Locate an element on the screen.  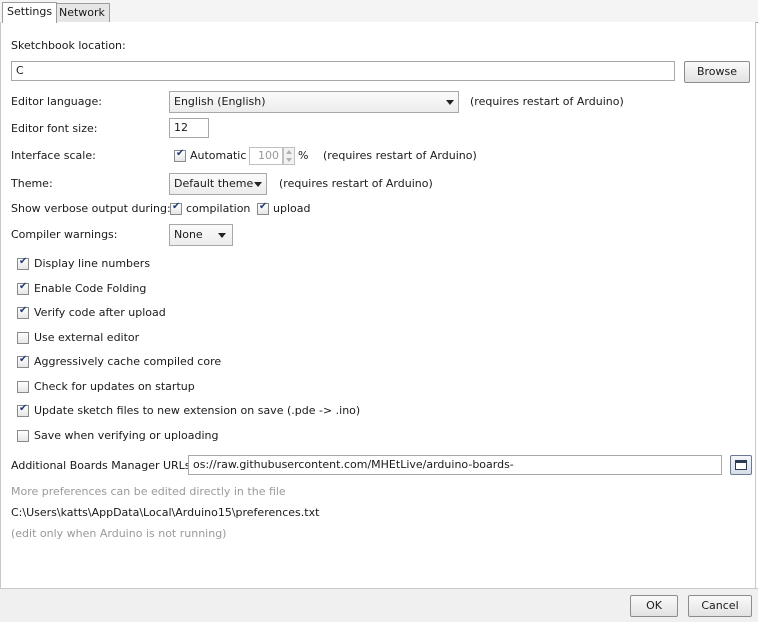
browse-button: Browse is located at coordinates (717, 72).